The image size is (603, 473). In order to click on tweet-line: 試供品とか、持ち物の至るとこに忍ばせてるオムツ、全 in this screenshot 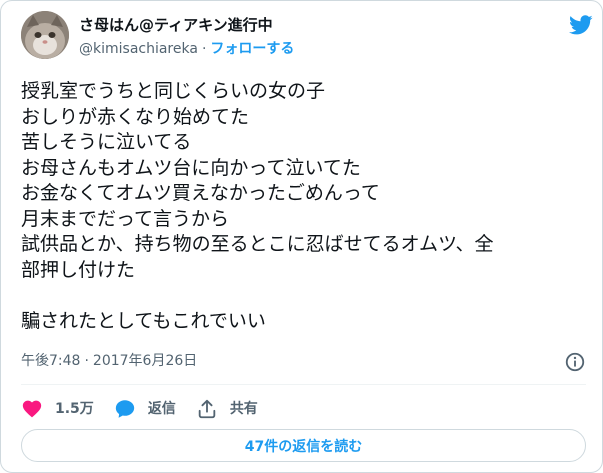, I will do `click(257, 244)`.